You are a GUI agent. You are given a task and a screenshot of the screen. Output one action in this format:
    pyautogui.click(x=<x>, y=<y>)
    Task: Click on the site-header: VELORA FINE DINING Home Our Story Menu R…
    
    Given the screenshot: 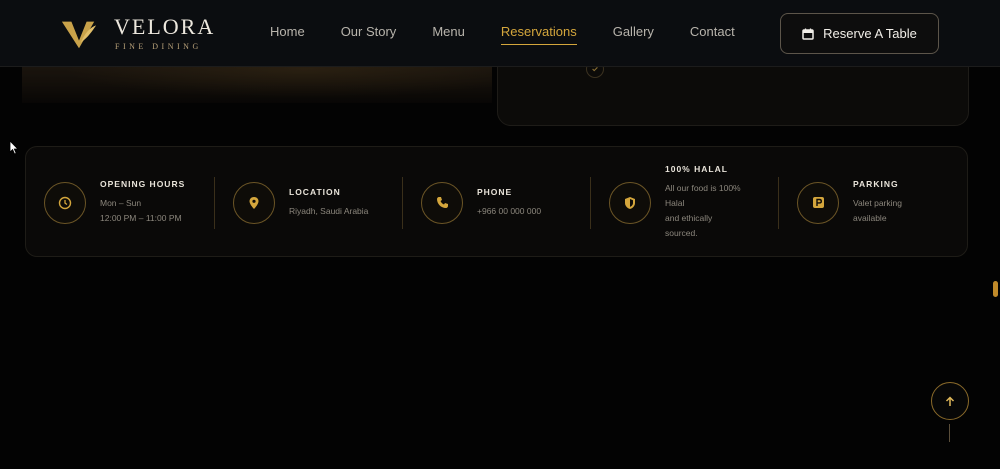 What is the action you would take?
    pyautogui.click(x=500, y=33)
    